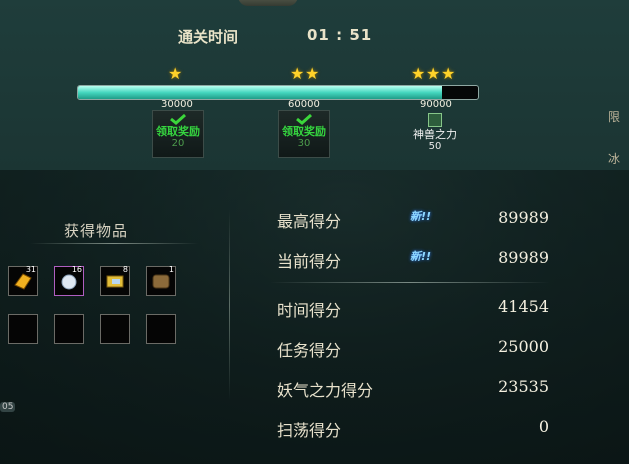 This screenshot has height=464, width=629. What do you see at coordinates (8, 407) in the screenshot?
I see `hud-level-badge: 05` at bounding box center [8, 407].